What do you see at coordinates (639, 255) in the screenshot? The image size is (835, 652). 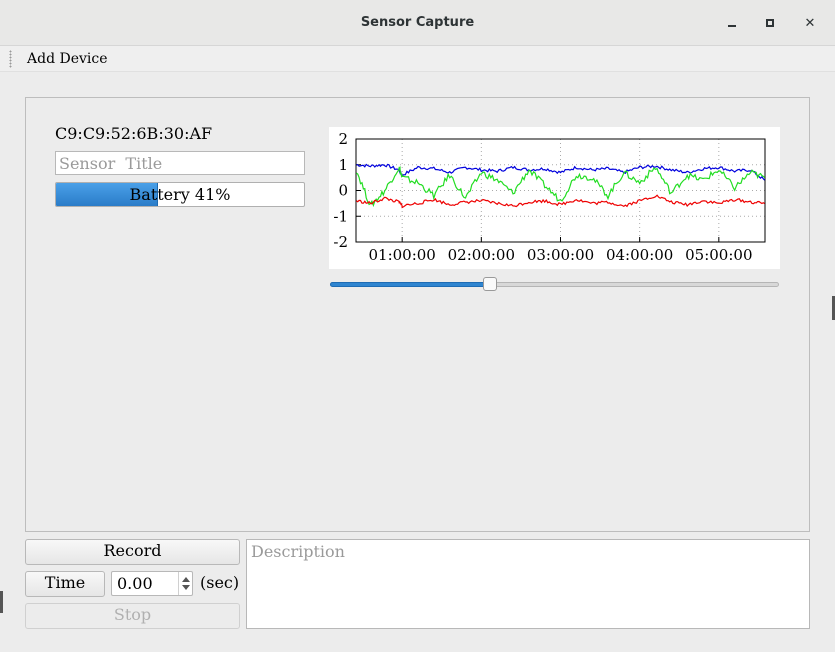 I see `x-tick-label: 04:00:00` at bounding box center [639, 255].